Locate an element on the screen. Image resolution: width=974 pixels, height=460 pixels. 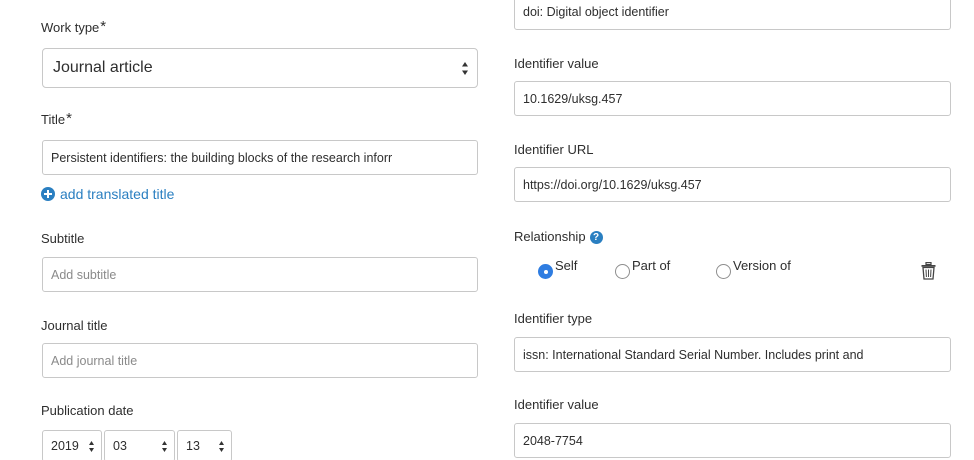
year-value: 2019 is located at coordinates (65, 446).